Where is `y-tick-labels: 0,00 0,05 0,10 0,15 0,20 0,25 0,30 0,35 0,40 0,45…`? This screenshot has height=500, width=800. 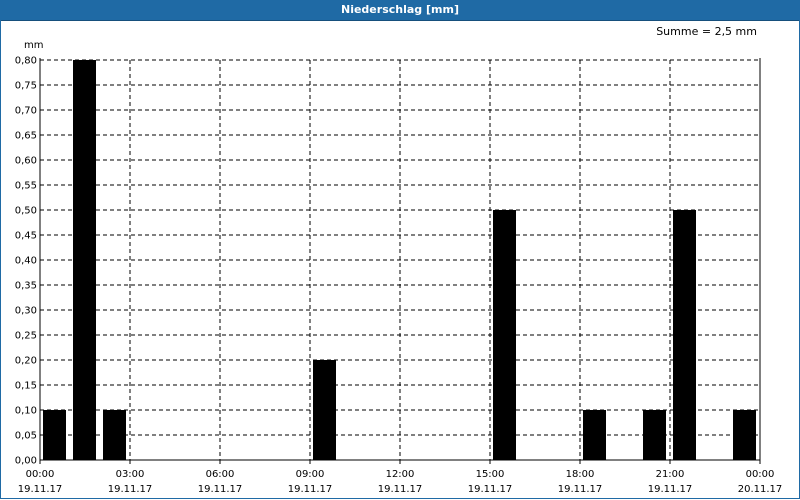 y-tick-labels: 0,00 0,05 0,10 0,15 0,20 0,25 0,30 0,35 0,40 0,45… is located at coordinates (26, 261).